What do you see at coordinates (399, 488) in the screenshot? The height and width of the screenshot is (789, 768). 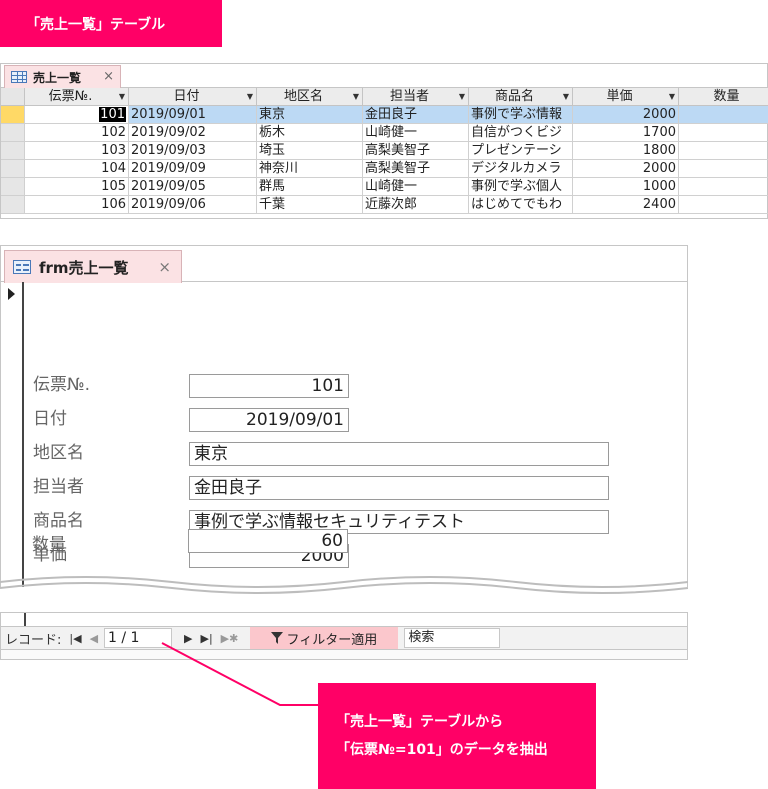 I see `input-tanto: 金田良子` at bounding box center [399, 488].